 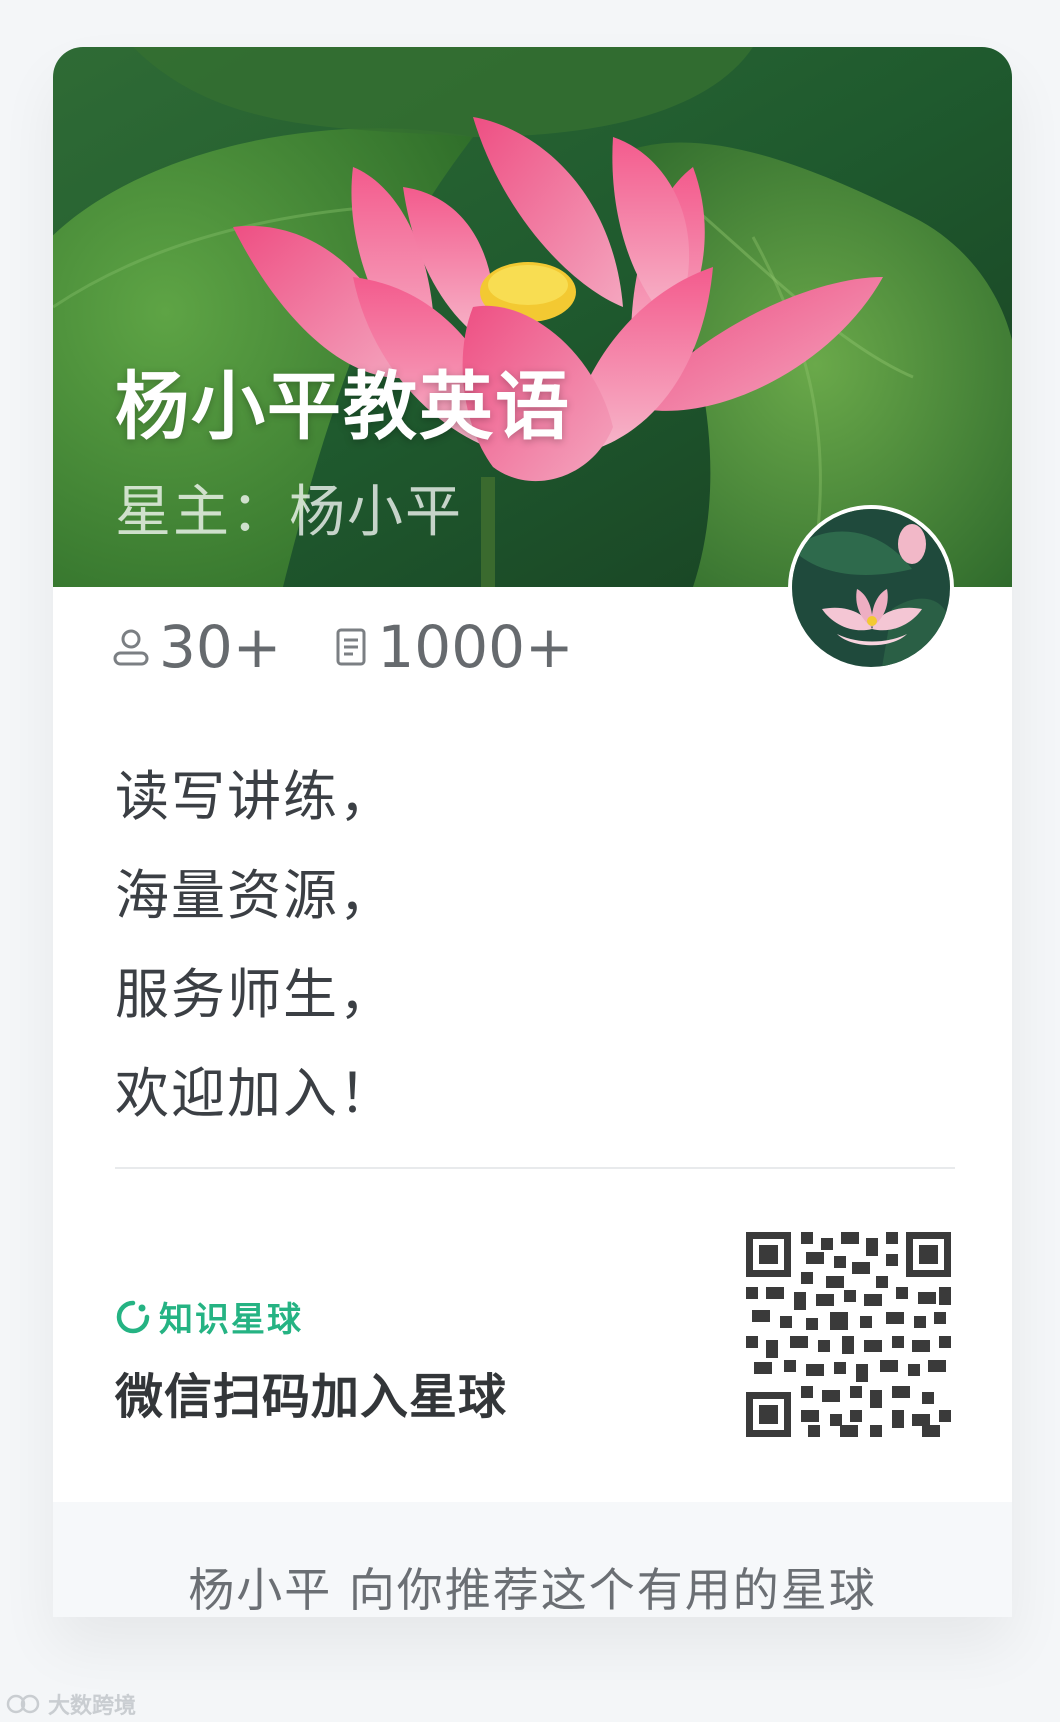 I want to click on brand-name: 知识星球, so click(x=231, y=1320).